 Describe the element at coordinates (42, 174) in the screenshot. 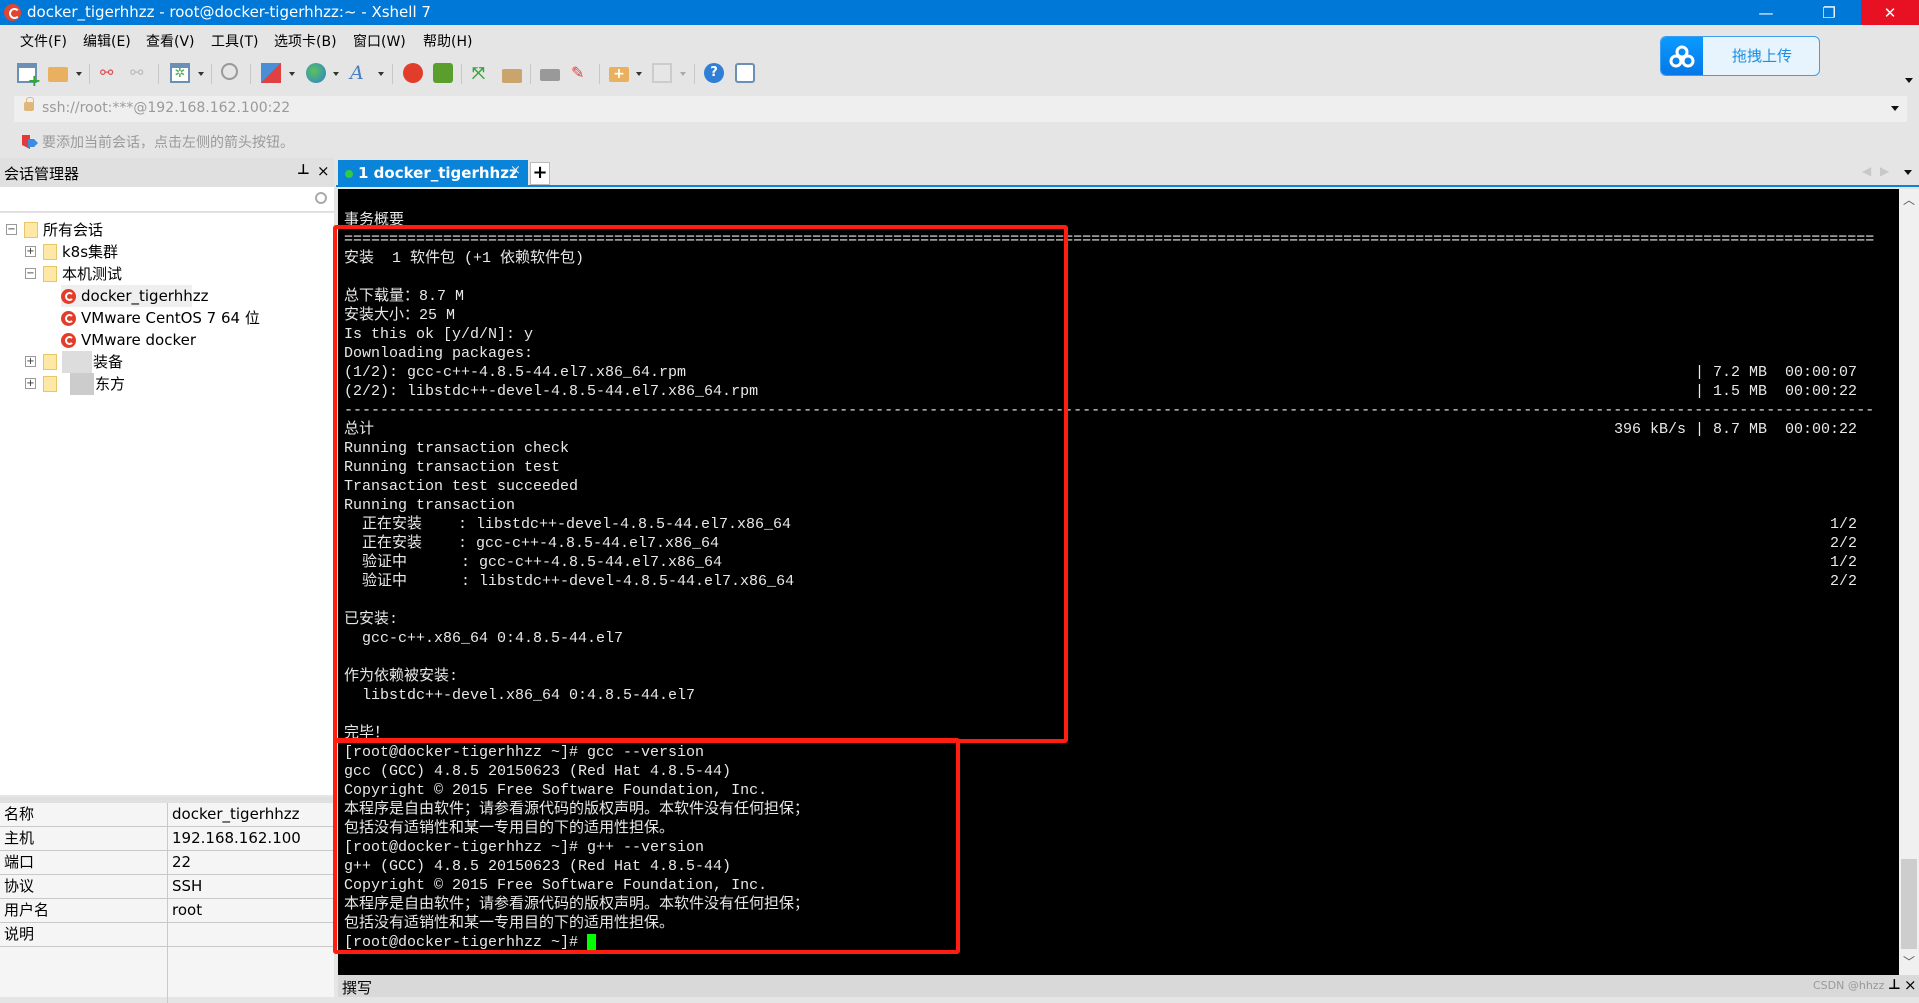

I see `session-manager-title: 会话管理器` at that location.